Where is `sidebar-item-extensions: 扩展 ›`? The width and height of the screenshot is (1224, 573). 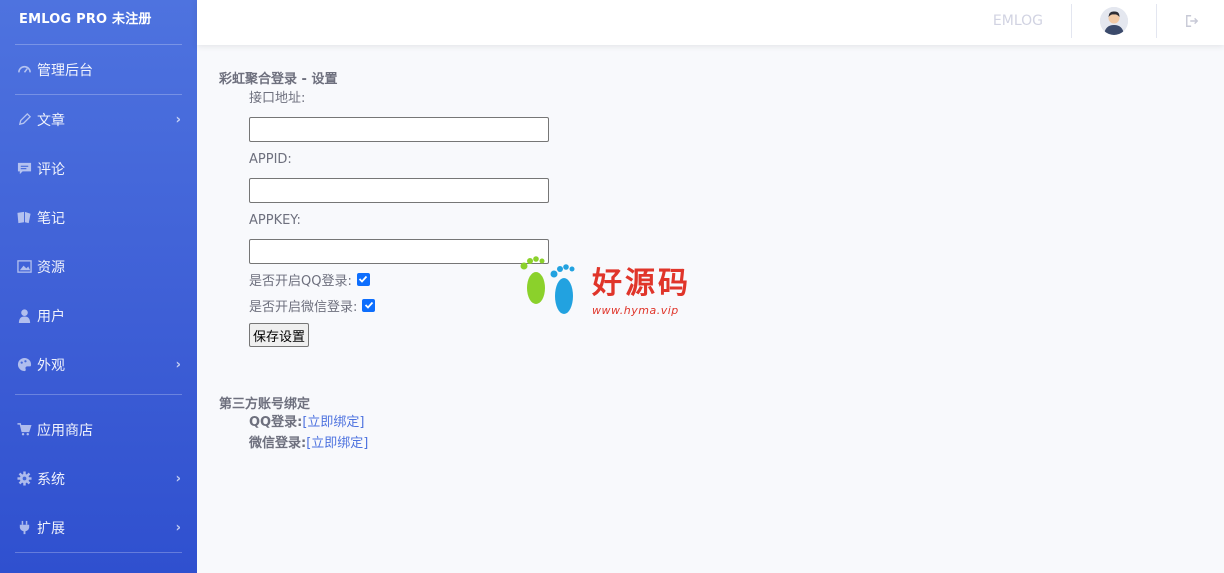
sidebar-item-extensions: 扩展 › is located at coordinates (98, 527).